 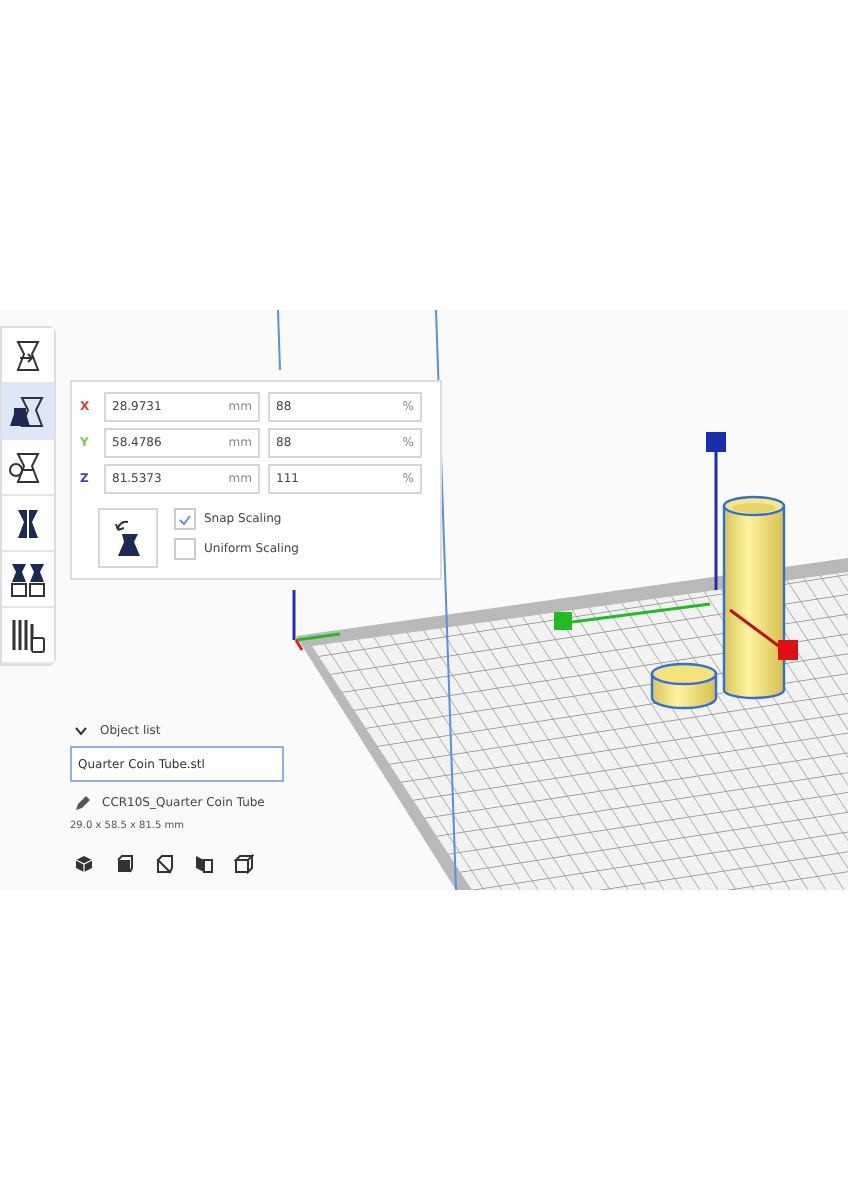 I want to click on axis-indicator-drawing, so click(x=316, y=620).